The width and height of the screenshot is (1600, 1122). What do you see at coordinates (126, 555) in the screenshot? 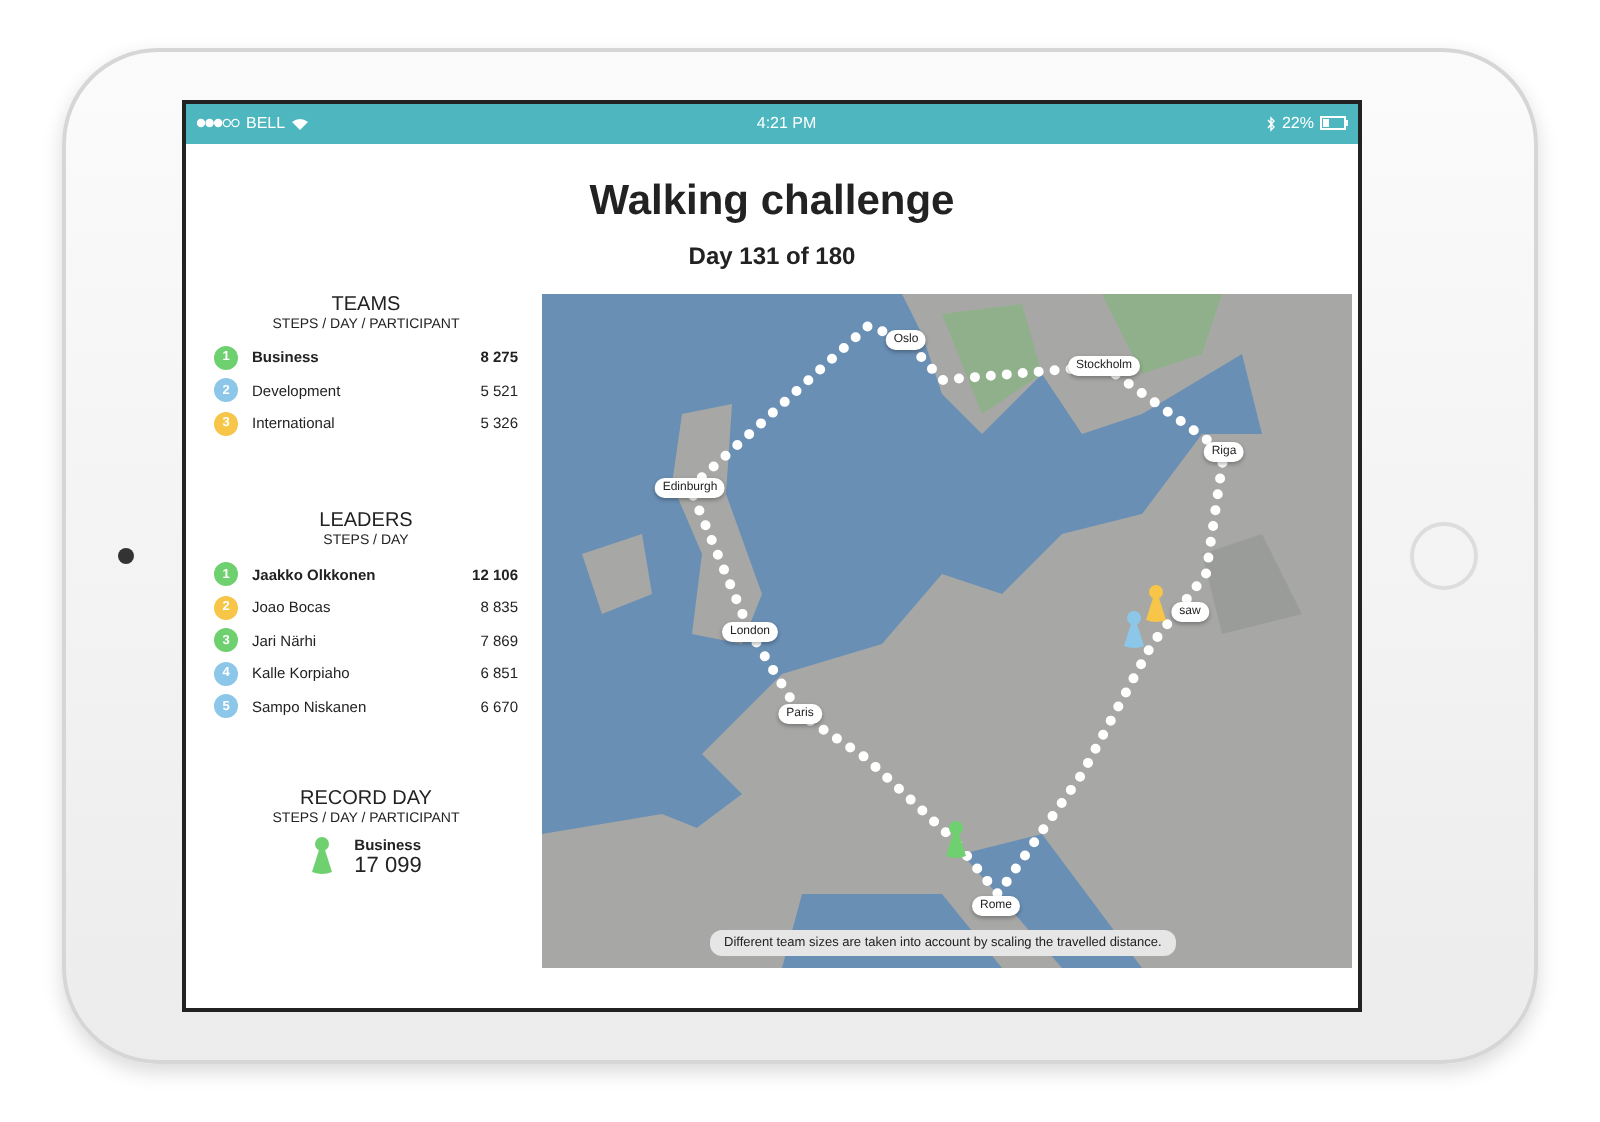
I see `camera-icon` at bounding box center [126, 555].